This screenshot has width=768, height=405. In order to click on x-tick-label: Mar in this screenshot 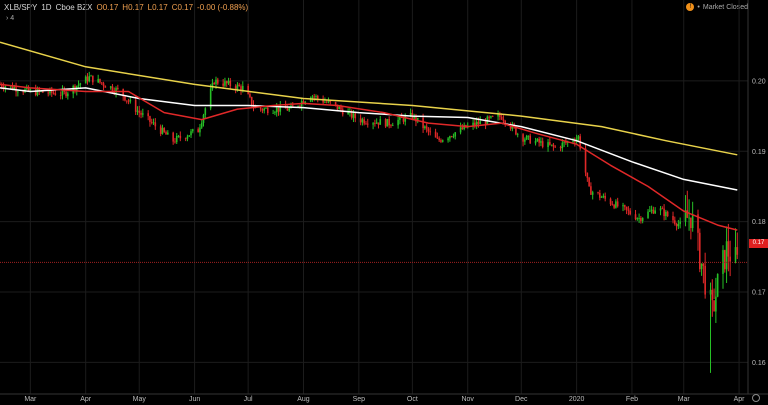, I will do `click(30, 399)`.